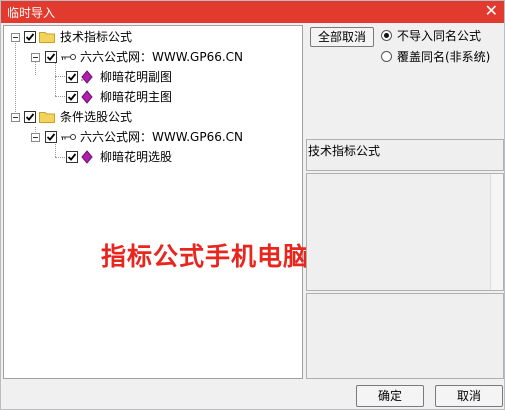  I want to click on group-label: 技术指标公式, so click(96, 37).